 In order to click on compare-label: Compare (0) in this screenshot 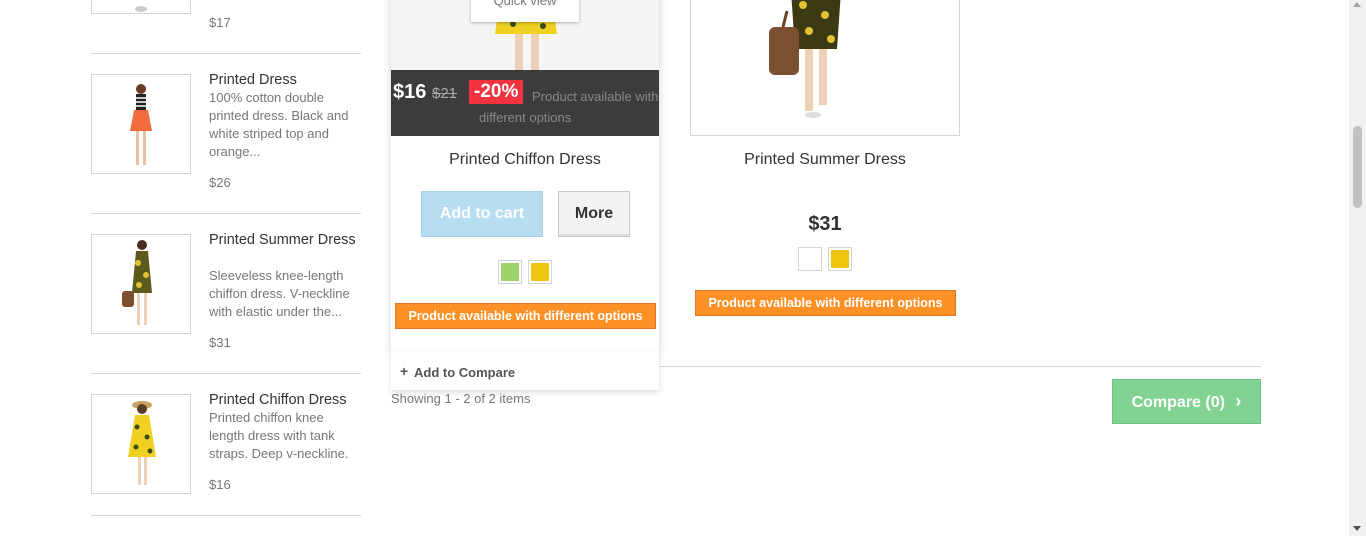, I will do `click(1178, 402)`.